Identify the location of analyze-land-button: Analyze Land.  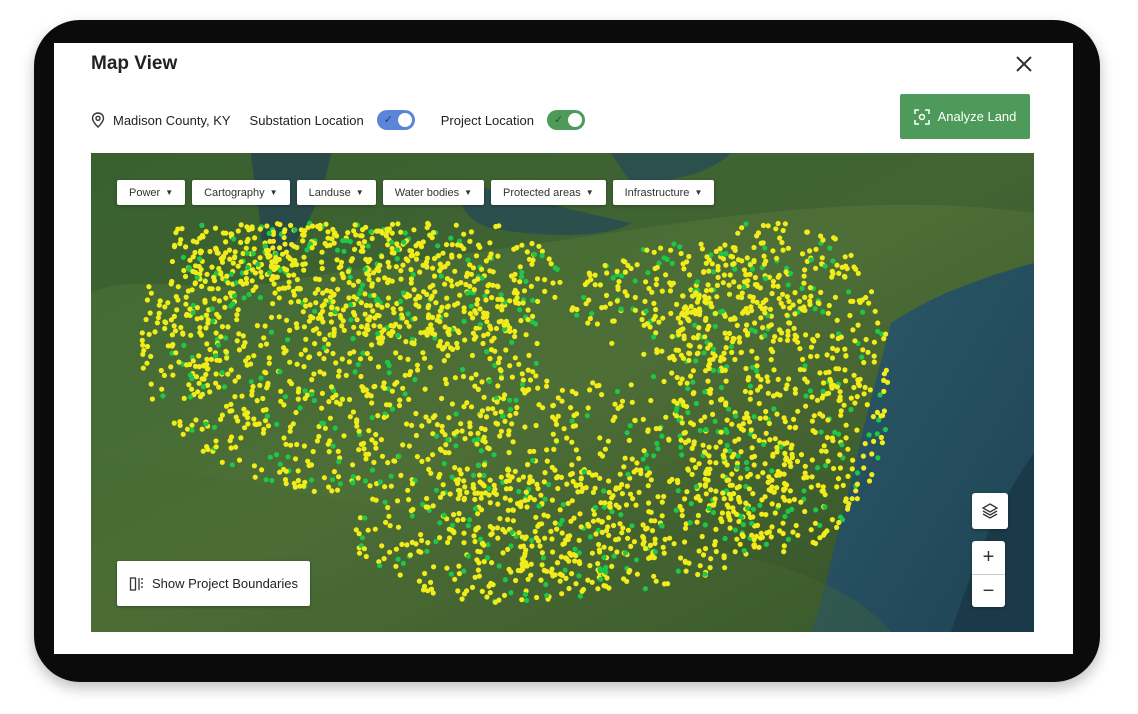
(965, 116).